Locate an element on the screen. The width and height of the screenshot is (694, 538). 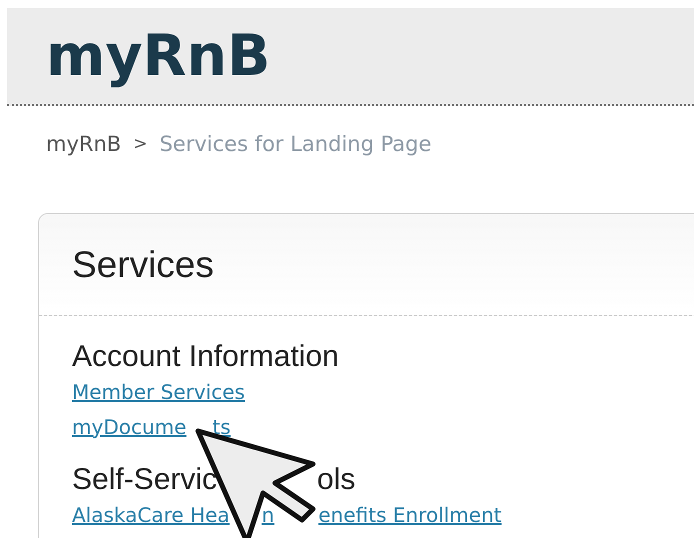
breadcrumb-link: myRnB is located at coordinates (84, 145).